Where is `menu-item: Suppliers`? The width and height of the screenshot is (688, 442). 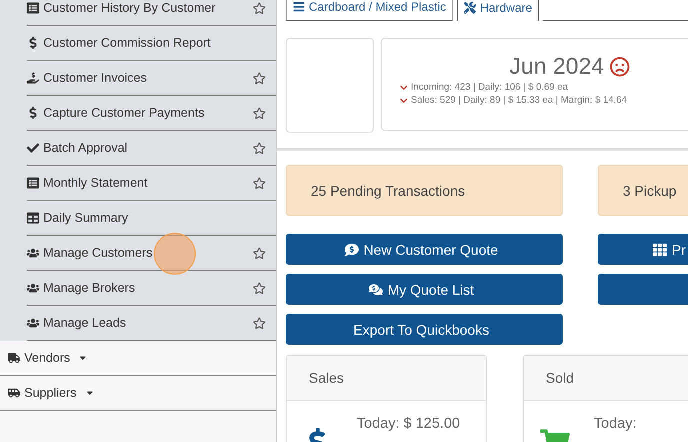
menu-item: Suppliers is located at coordinates (51, 393).